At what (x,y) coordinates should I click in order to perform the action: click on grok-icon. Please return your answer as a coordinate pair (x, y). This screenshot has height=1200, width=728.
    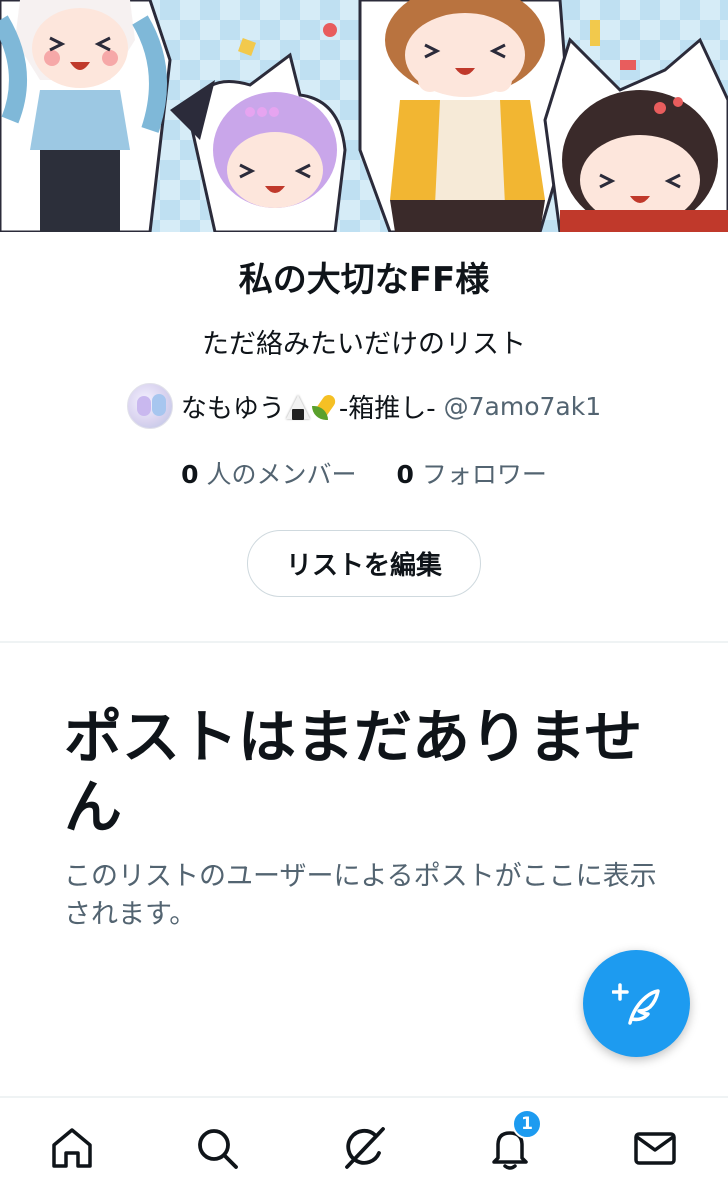
    Looking at the image, I should click on (365, 1148).